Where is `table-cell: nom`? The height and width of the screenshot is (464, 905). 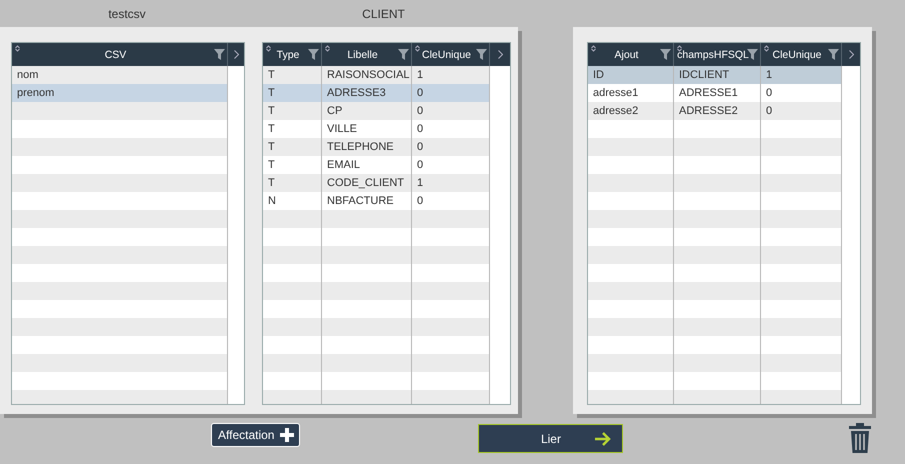 table-cell: nom is located at coordinates (120, 75).